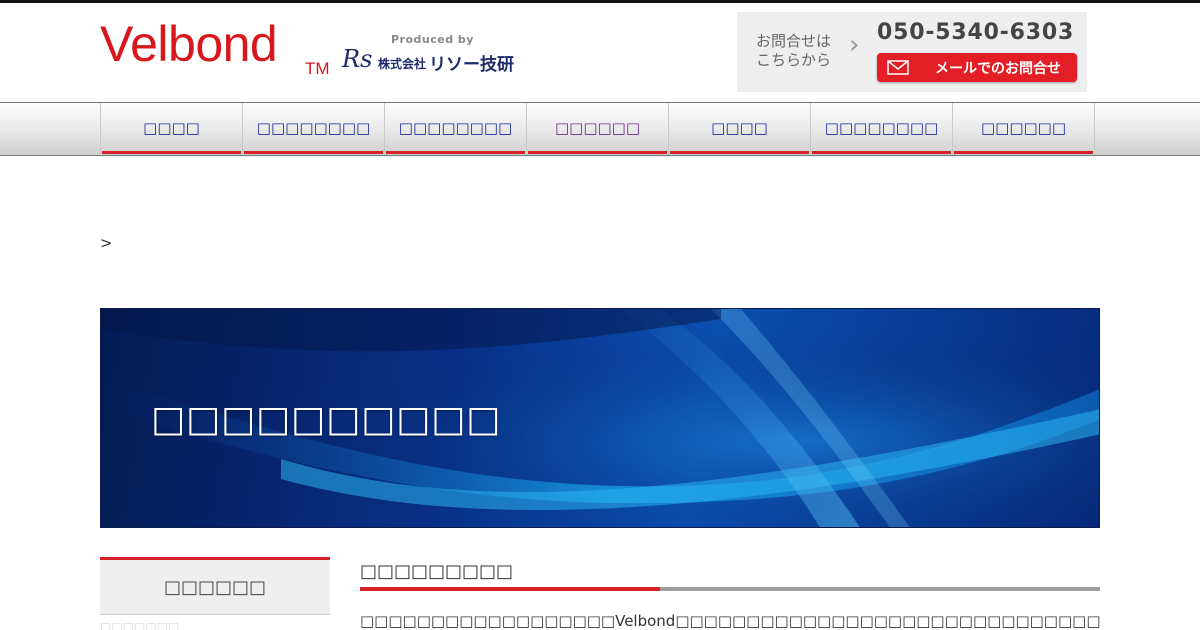 The image size is (1200, 630). Describe the element at coordinates (189, 44) in the screenshot. I see `brand-logo: Velbond` at that location.